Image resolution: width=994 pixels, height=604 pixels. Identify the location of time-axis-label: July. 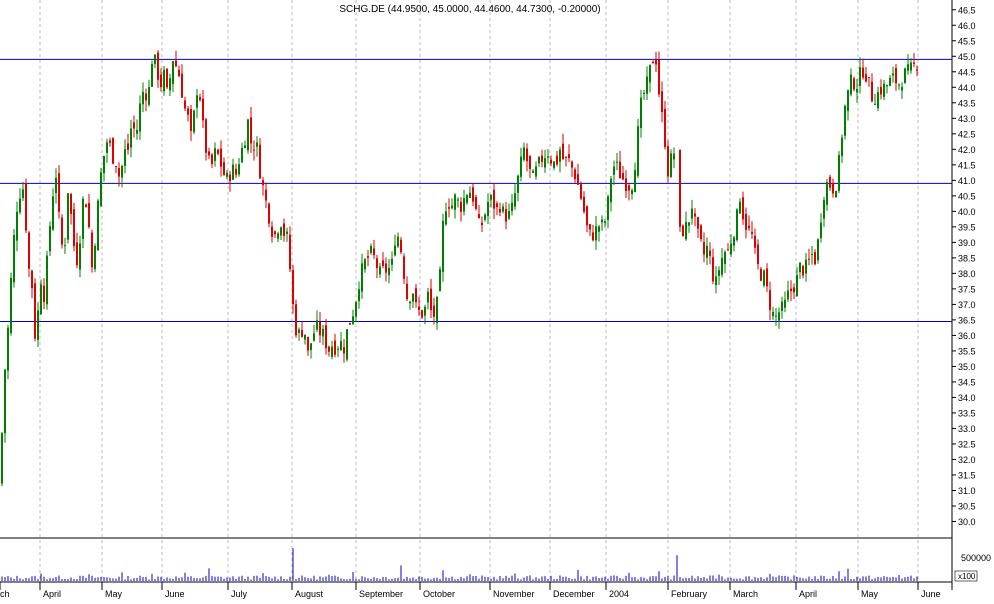
(239, 594).